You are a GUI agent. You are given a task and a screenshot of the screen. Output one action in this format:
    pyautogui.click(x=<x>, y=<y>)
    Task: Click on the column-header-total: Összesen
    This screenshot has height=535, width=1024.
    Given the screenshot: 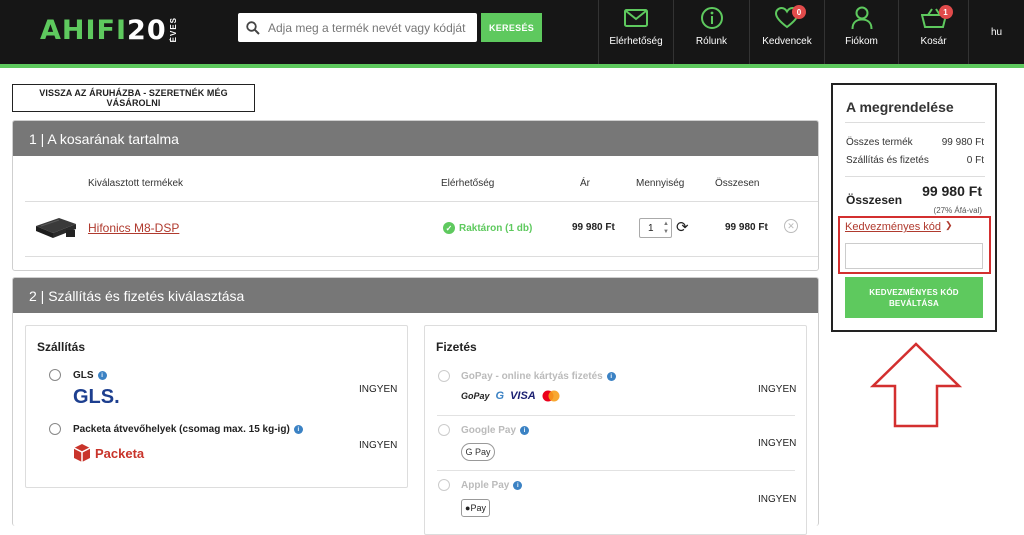 What is the action you would take?
    pyautogui.click(x=737, y=183)
    